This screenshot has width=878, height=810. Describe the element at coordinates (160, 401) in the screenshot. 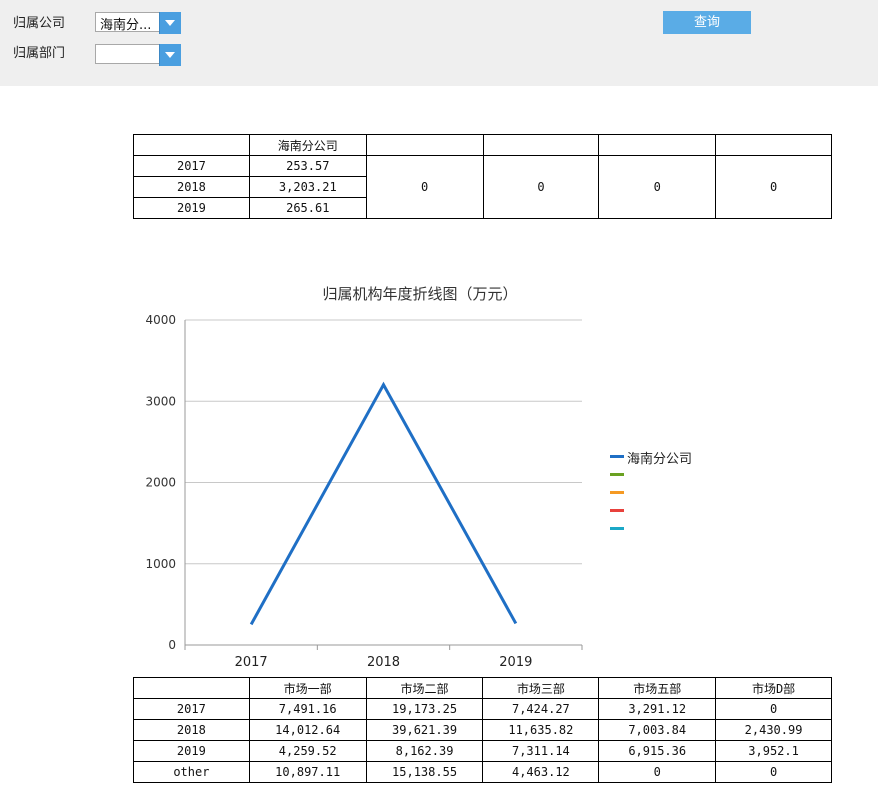

I see `y-tick-label: 3000` at that location.